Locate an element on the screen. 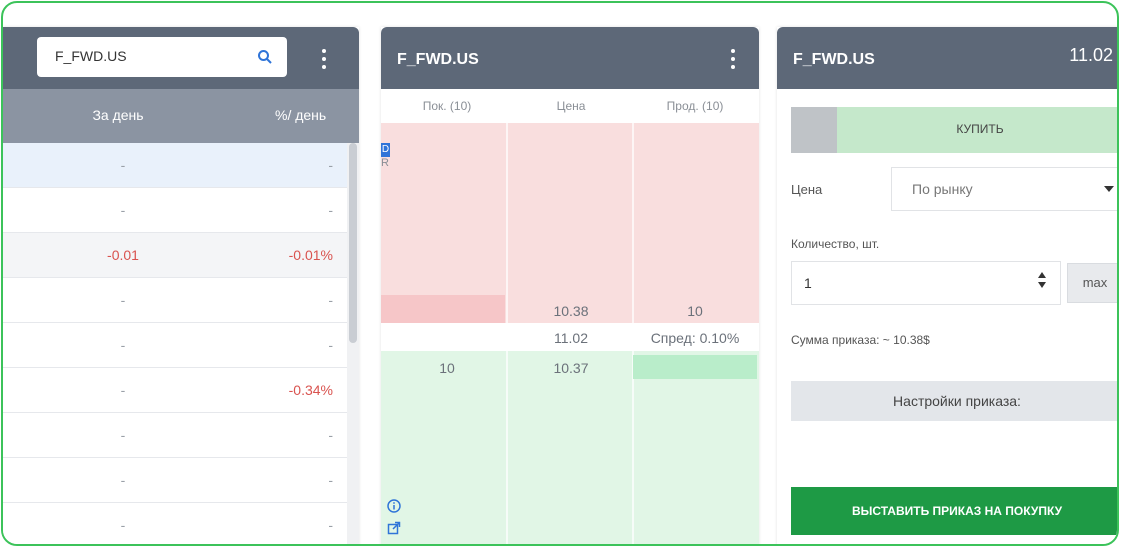 The height and width of the screenshot is (549, 1122). orderbook-title: F_FWD.US is located at coordinates (438, 59).